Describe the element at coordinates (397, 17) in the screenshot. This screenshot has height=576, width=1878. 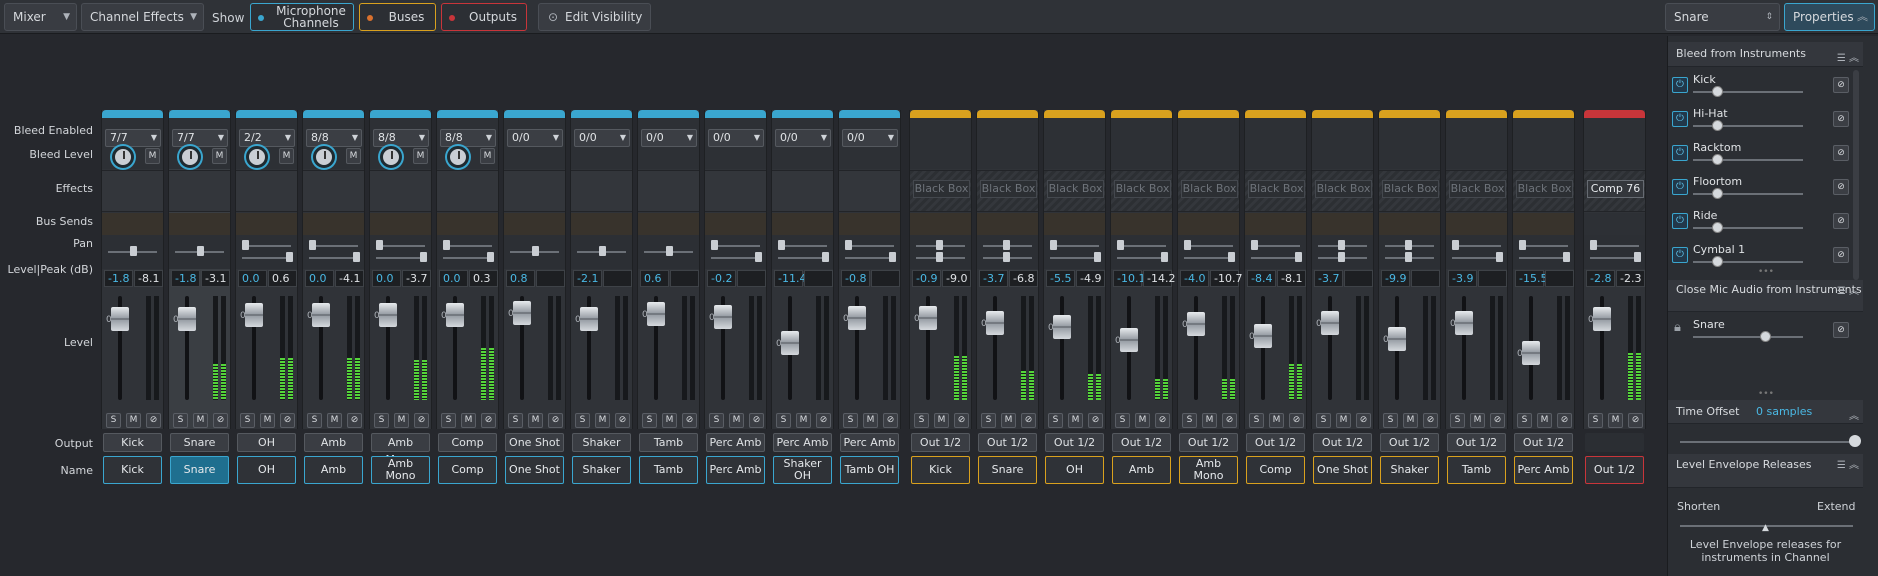
I see `filter-buses: Buses` at that location.